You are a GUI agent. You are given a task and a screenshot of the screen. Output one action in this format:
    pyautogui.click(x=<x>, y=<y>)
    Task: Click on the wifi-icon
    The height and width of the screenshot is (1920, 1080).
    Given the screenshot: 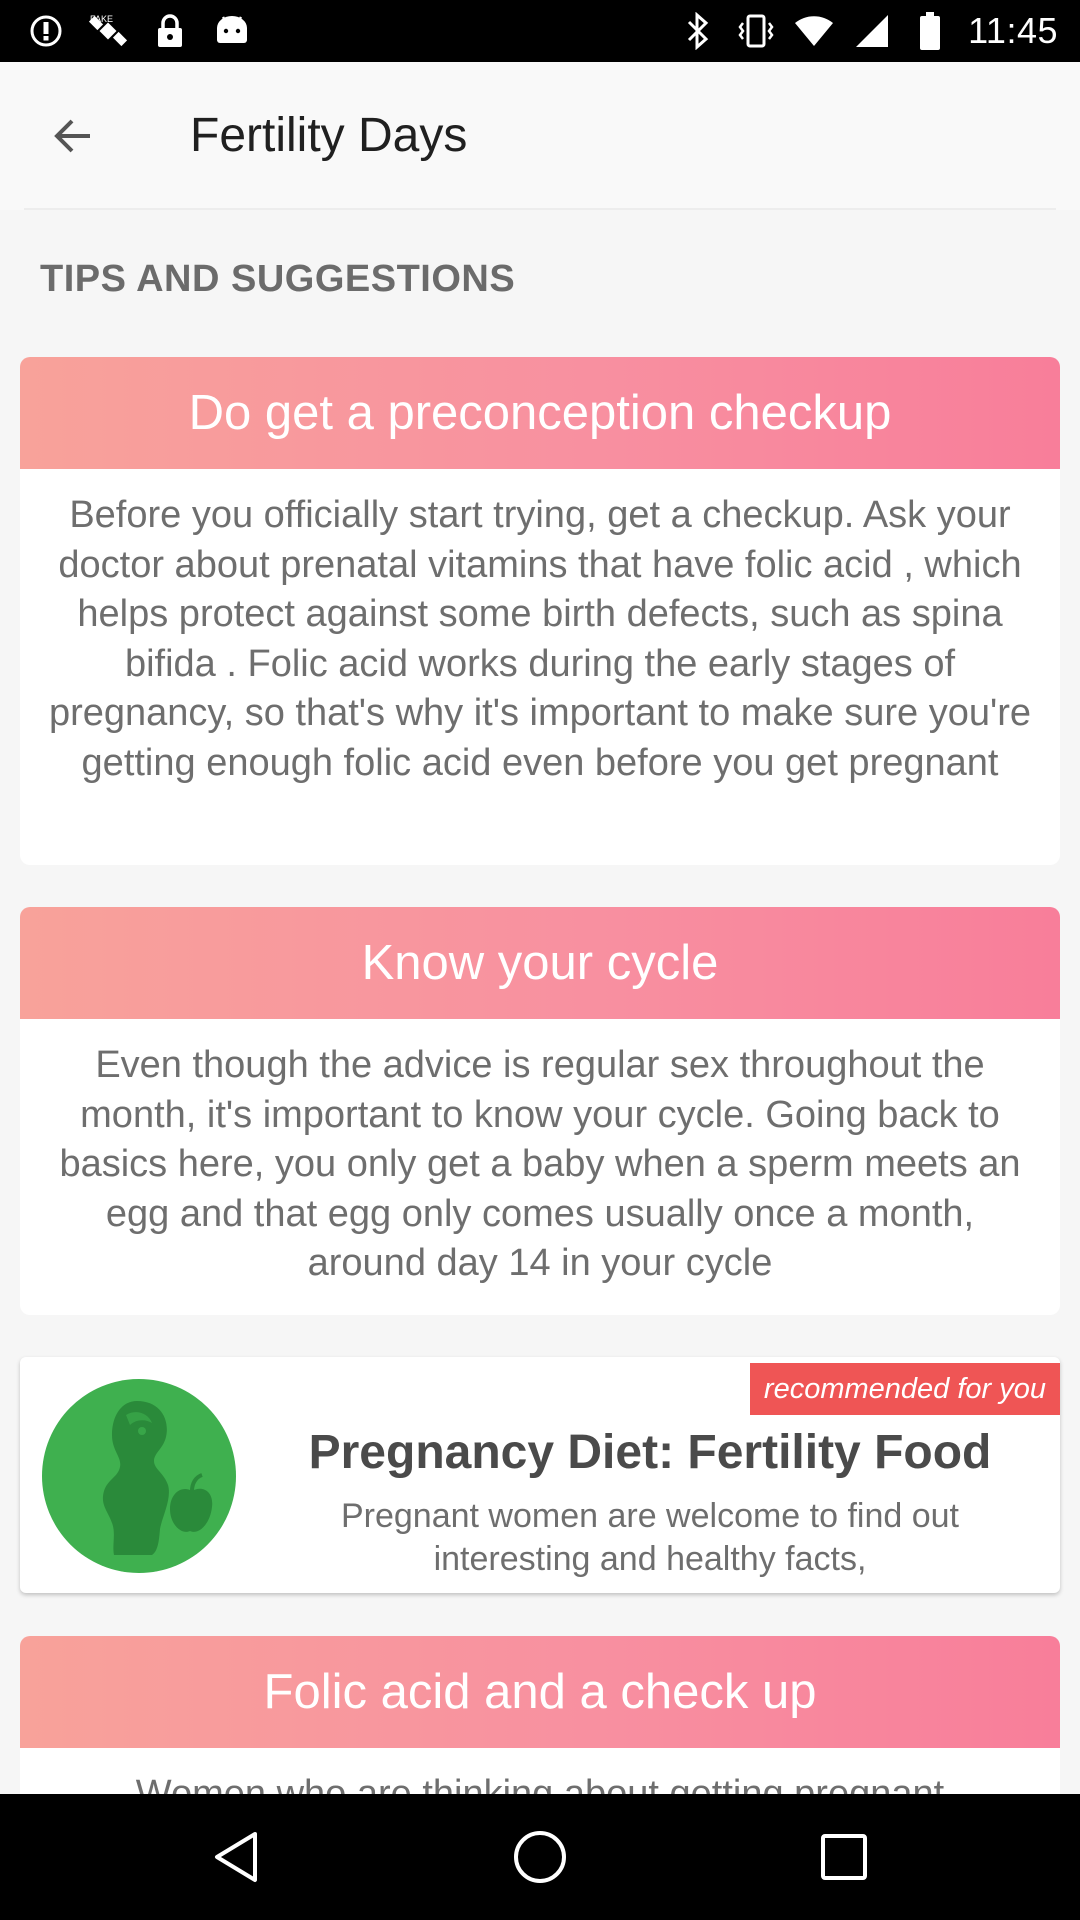 What is the action you would take?
    pyautogui.click(x=814, y=31)
    